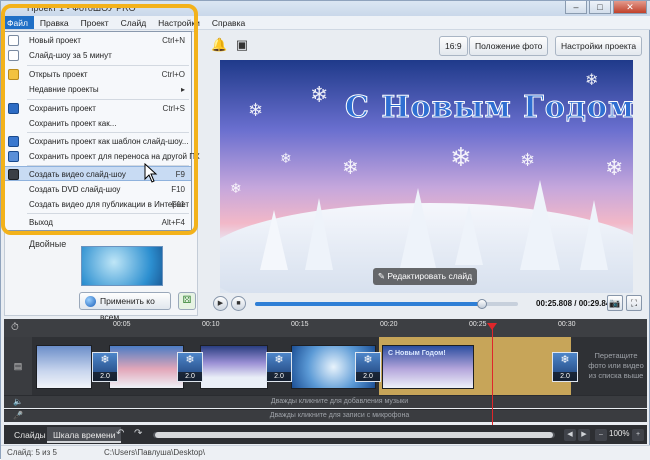  Describe the element at coordinates (325, 401) in the screenshot. I see `music-lane: 🔈 Дважды кликните для добавления музыки` at that location.